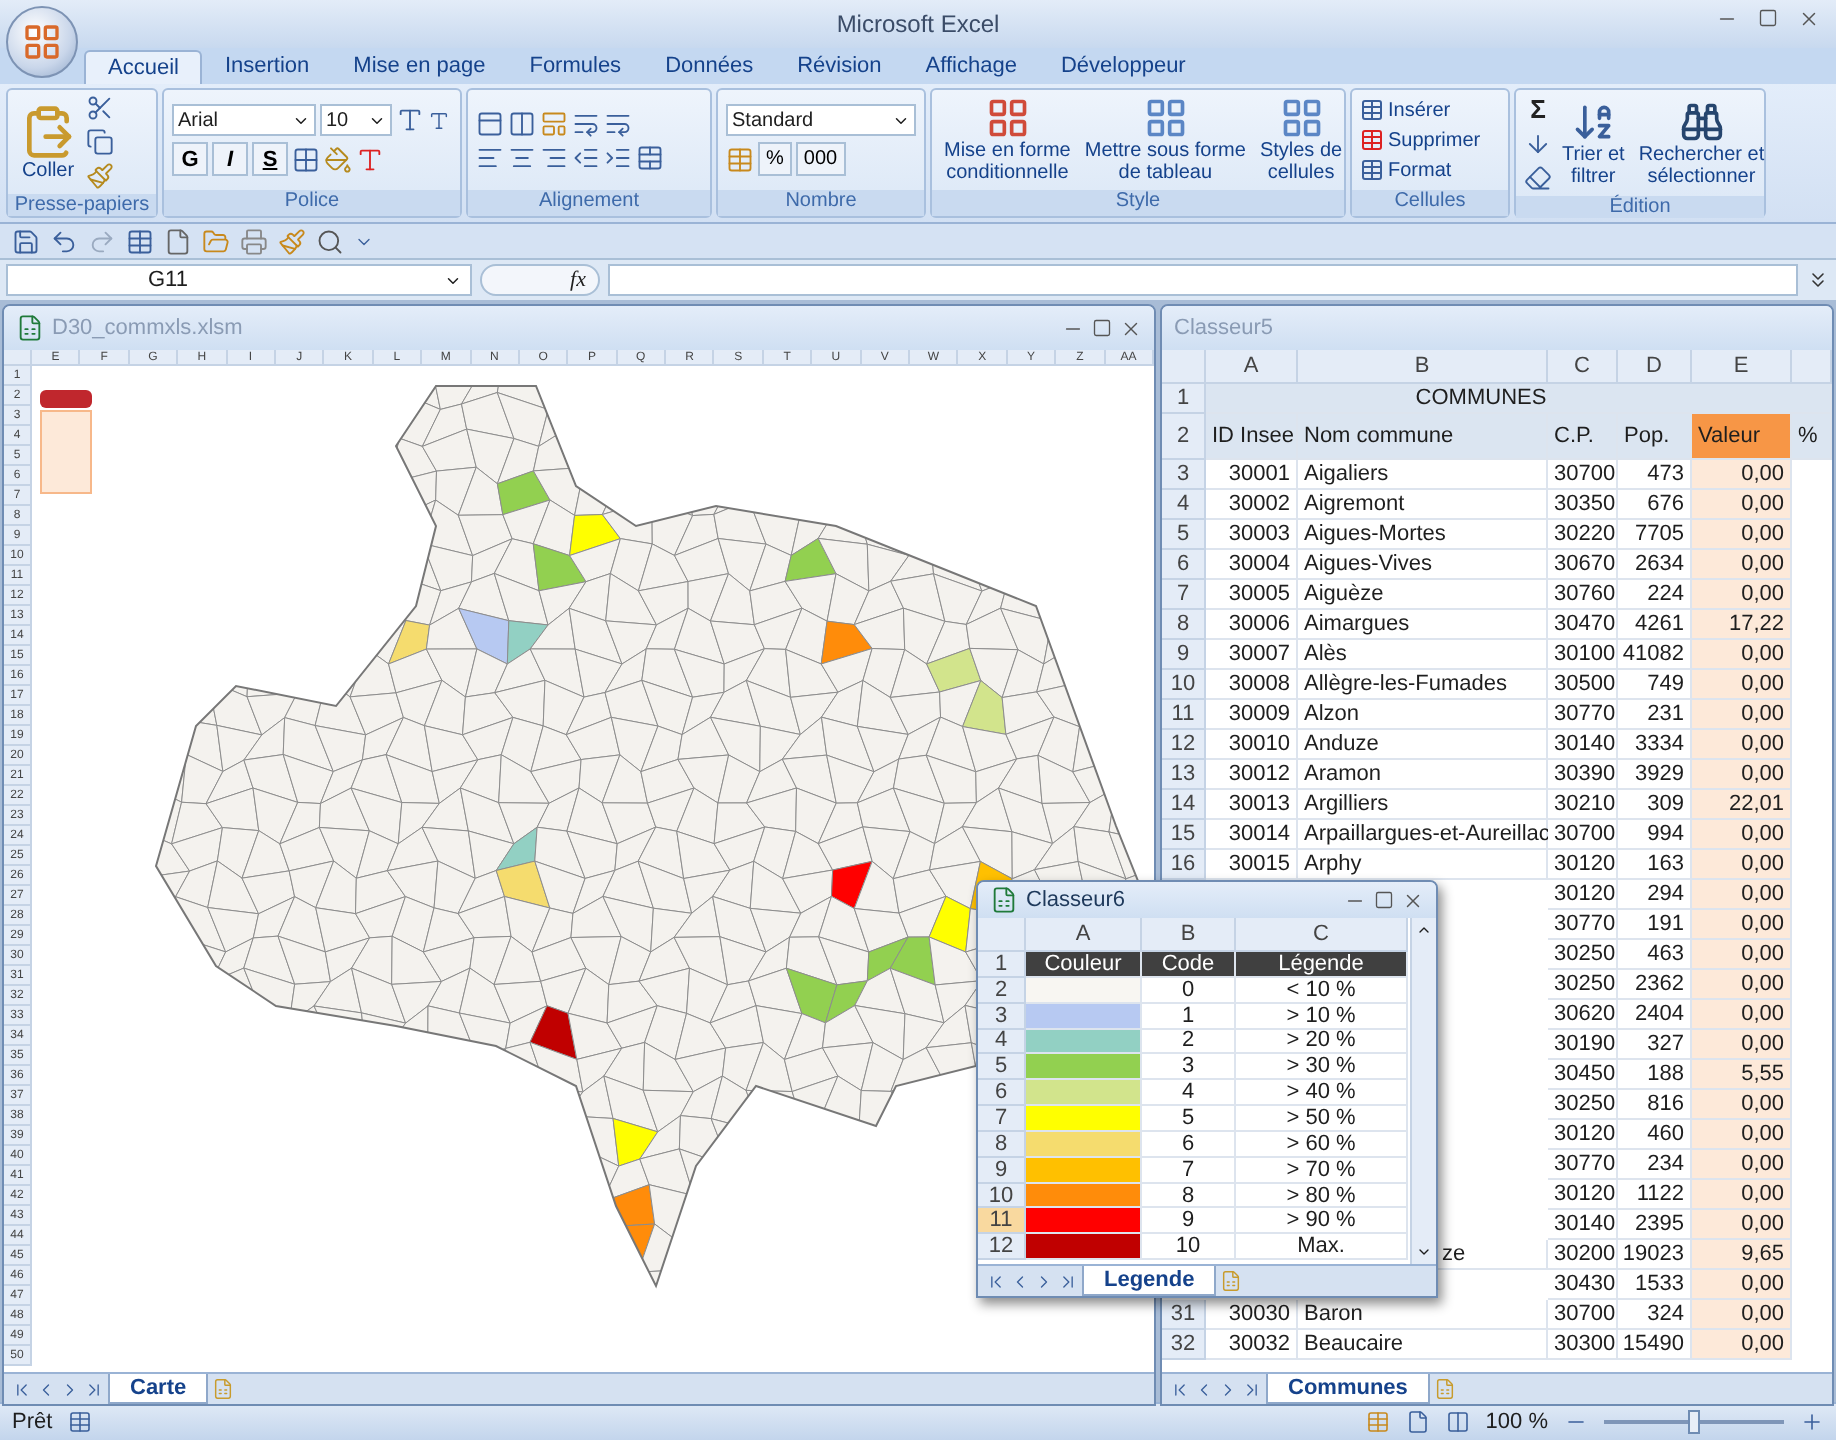  What do you see at coordinates (554, 157) in the screenshot?
I see `align-right-icon` at bounding box center [554, 157].